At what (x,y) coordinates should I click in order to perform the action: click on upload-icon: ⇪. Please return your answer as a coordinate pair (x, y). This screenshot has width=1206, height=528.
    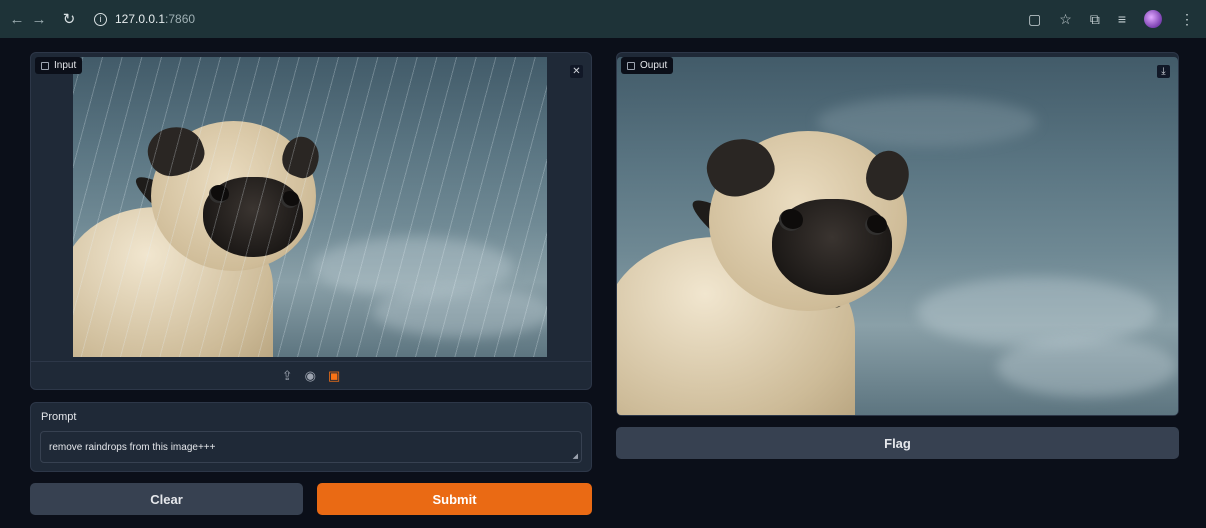
    Looking at the image, I should click on (287, 376).